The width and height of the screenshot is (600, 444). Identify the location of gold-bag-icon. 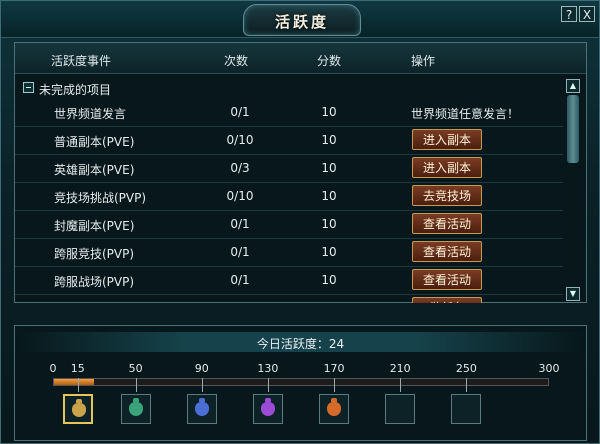
(78, 408).